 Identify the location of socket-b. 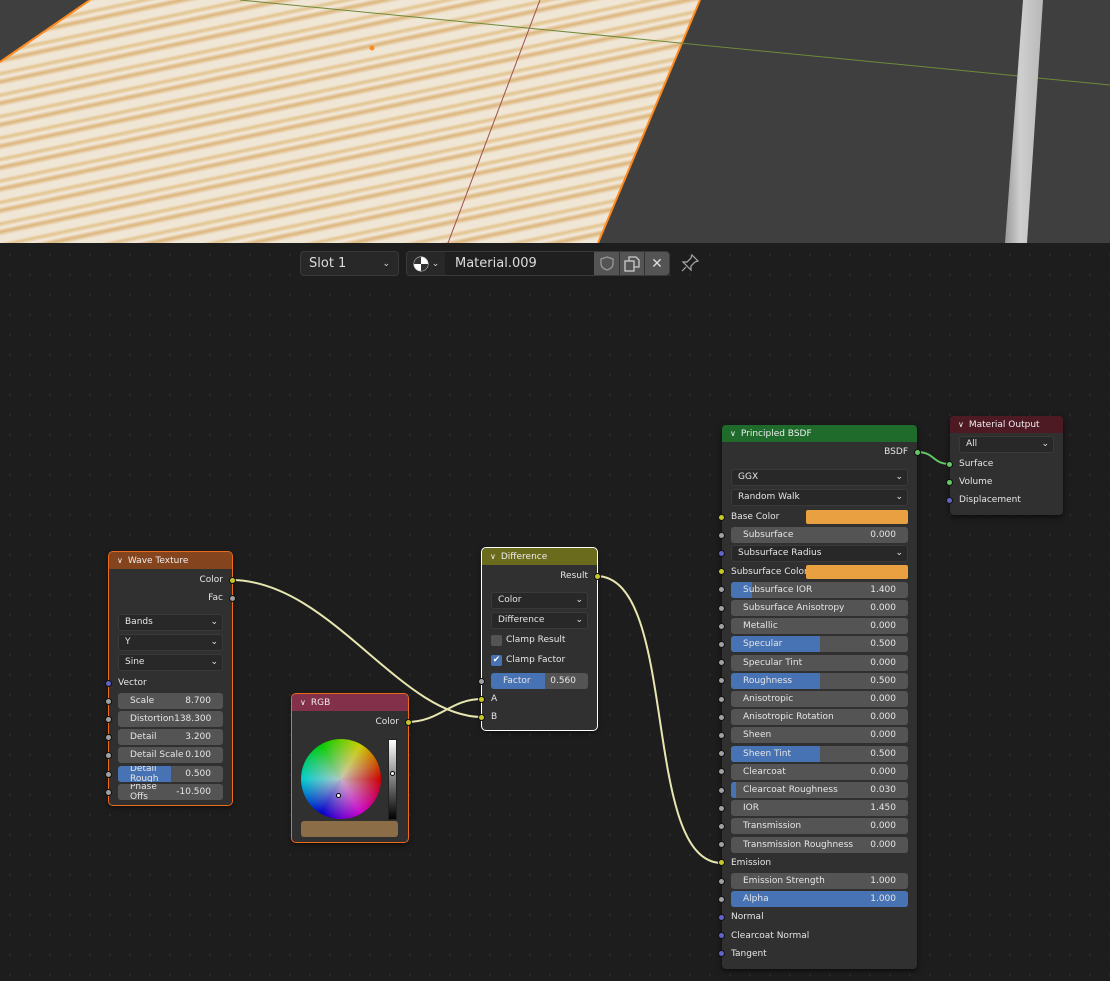
(481, 717).